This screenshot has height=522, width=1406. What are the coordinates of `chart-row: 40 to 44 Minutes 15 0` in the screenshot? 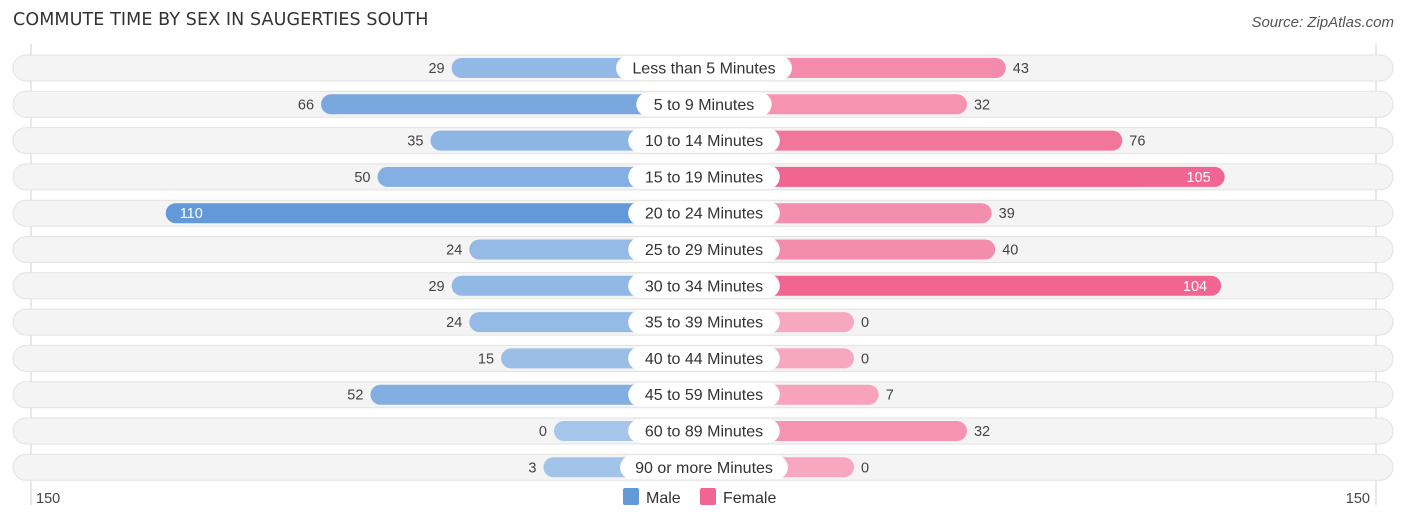 It's located at (703, 358).